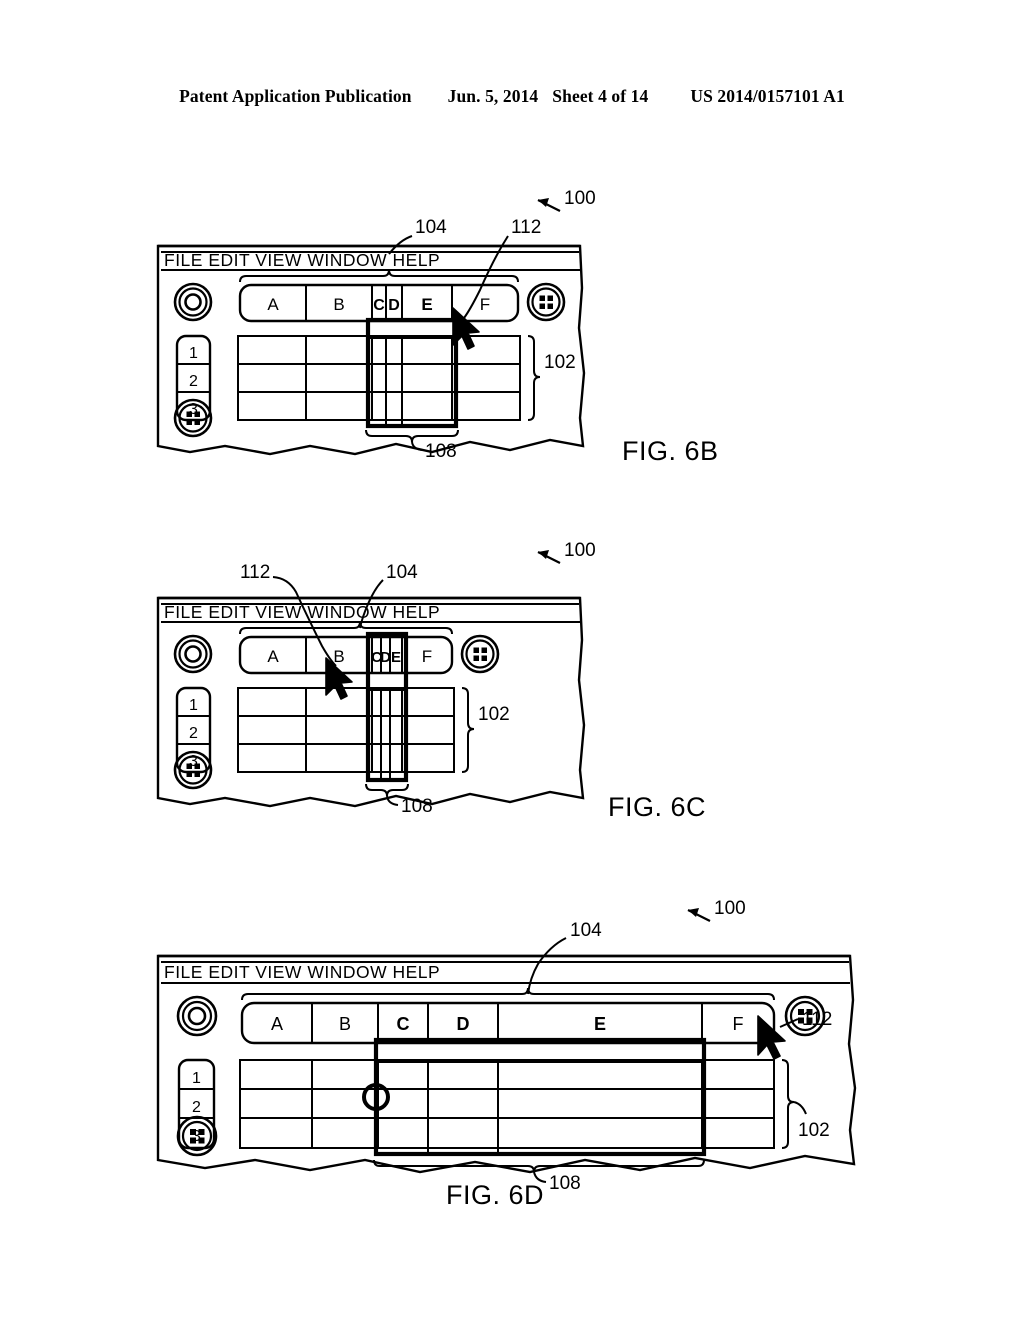  I want to click on publication-number: US 2014/0157101 A1, so click(767, 96).